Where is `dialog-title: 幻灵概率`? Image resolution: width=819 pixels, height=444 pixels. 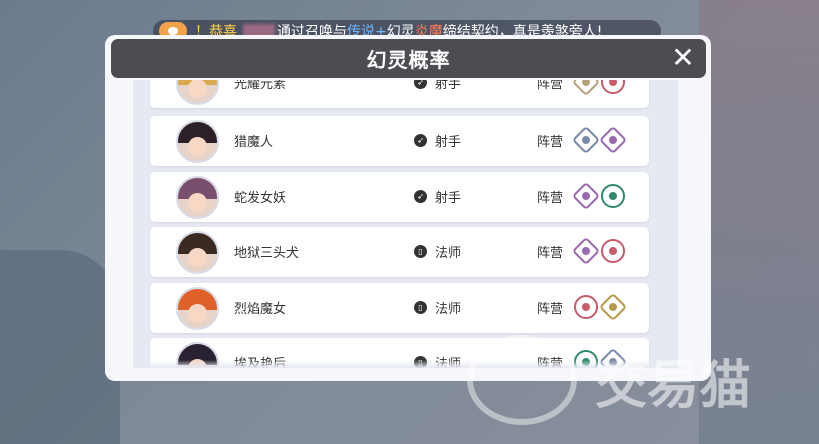
dialog-title: 幻灵概率 is located at coordinates (408, 60).